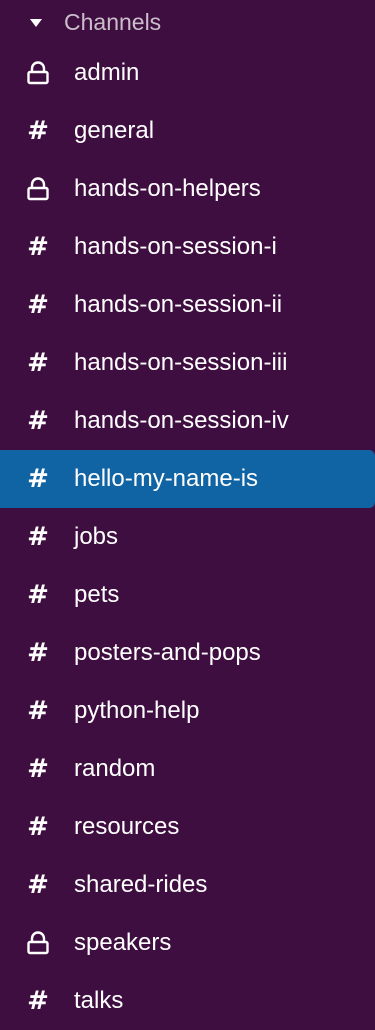 This screenshot has width=375, height=1030. I want to click on channel-label: speakers, so click(123, 942).